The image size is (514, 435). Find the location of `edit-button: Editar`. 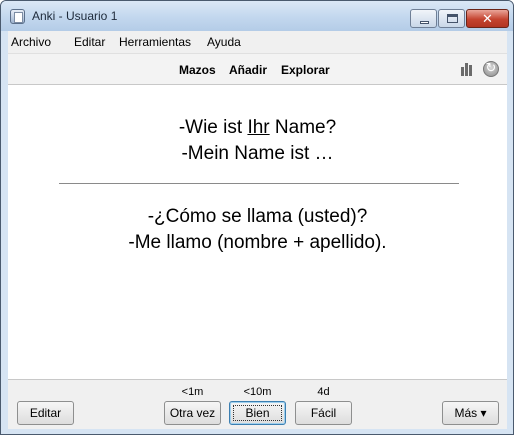

edit-button: Editar is located at coordinates (45, 413).